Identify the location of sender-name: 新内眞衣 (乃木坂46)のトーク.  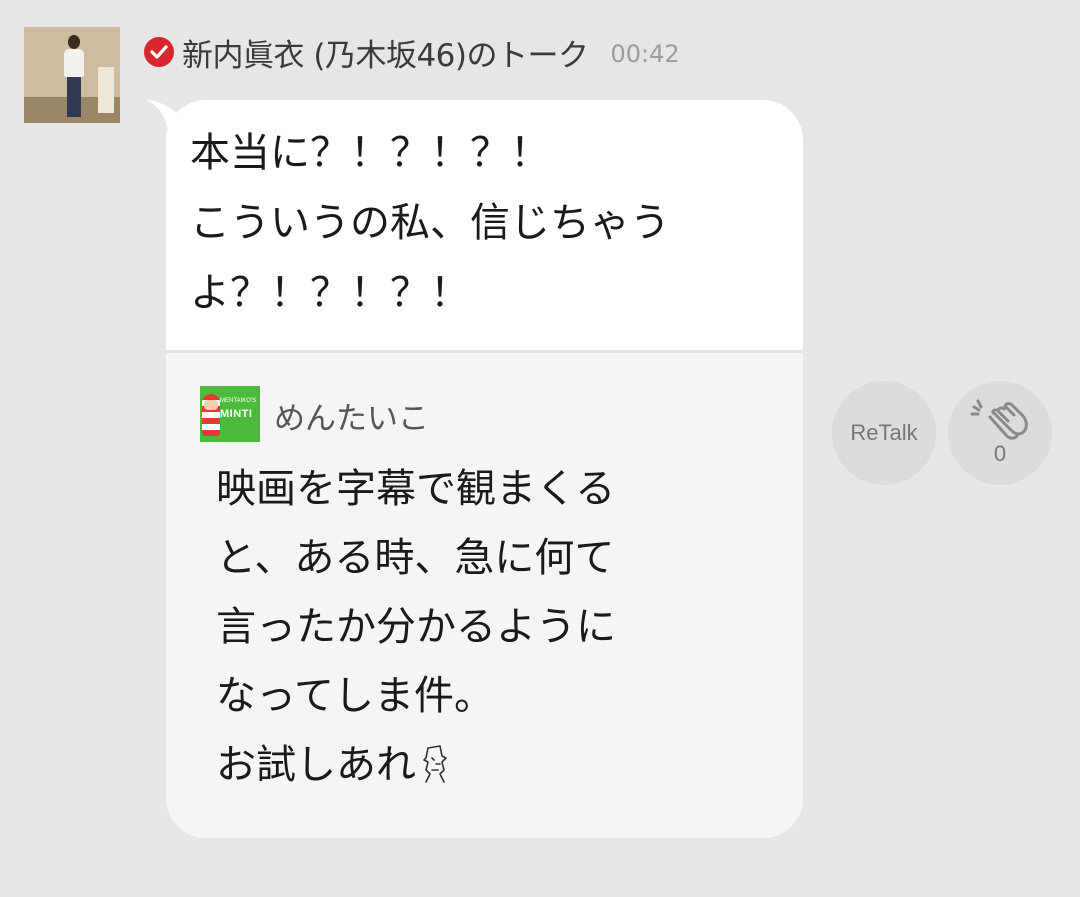
(385, 52).